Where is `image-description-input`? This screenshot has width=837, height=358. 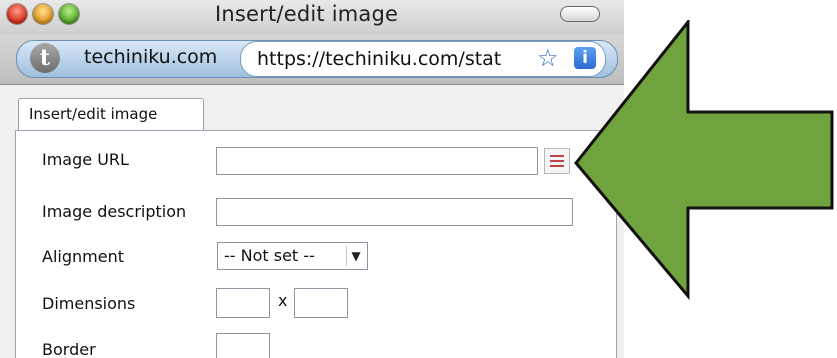 image-description-input is located at coordinates (394, 212).